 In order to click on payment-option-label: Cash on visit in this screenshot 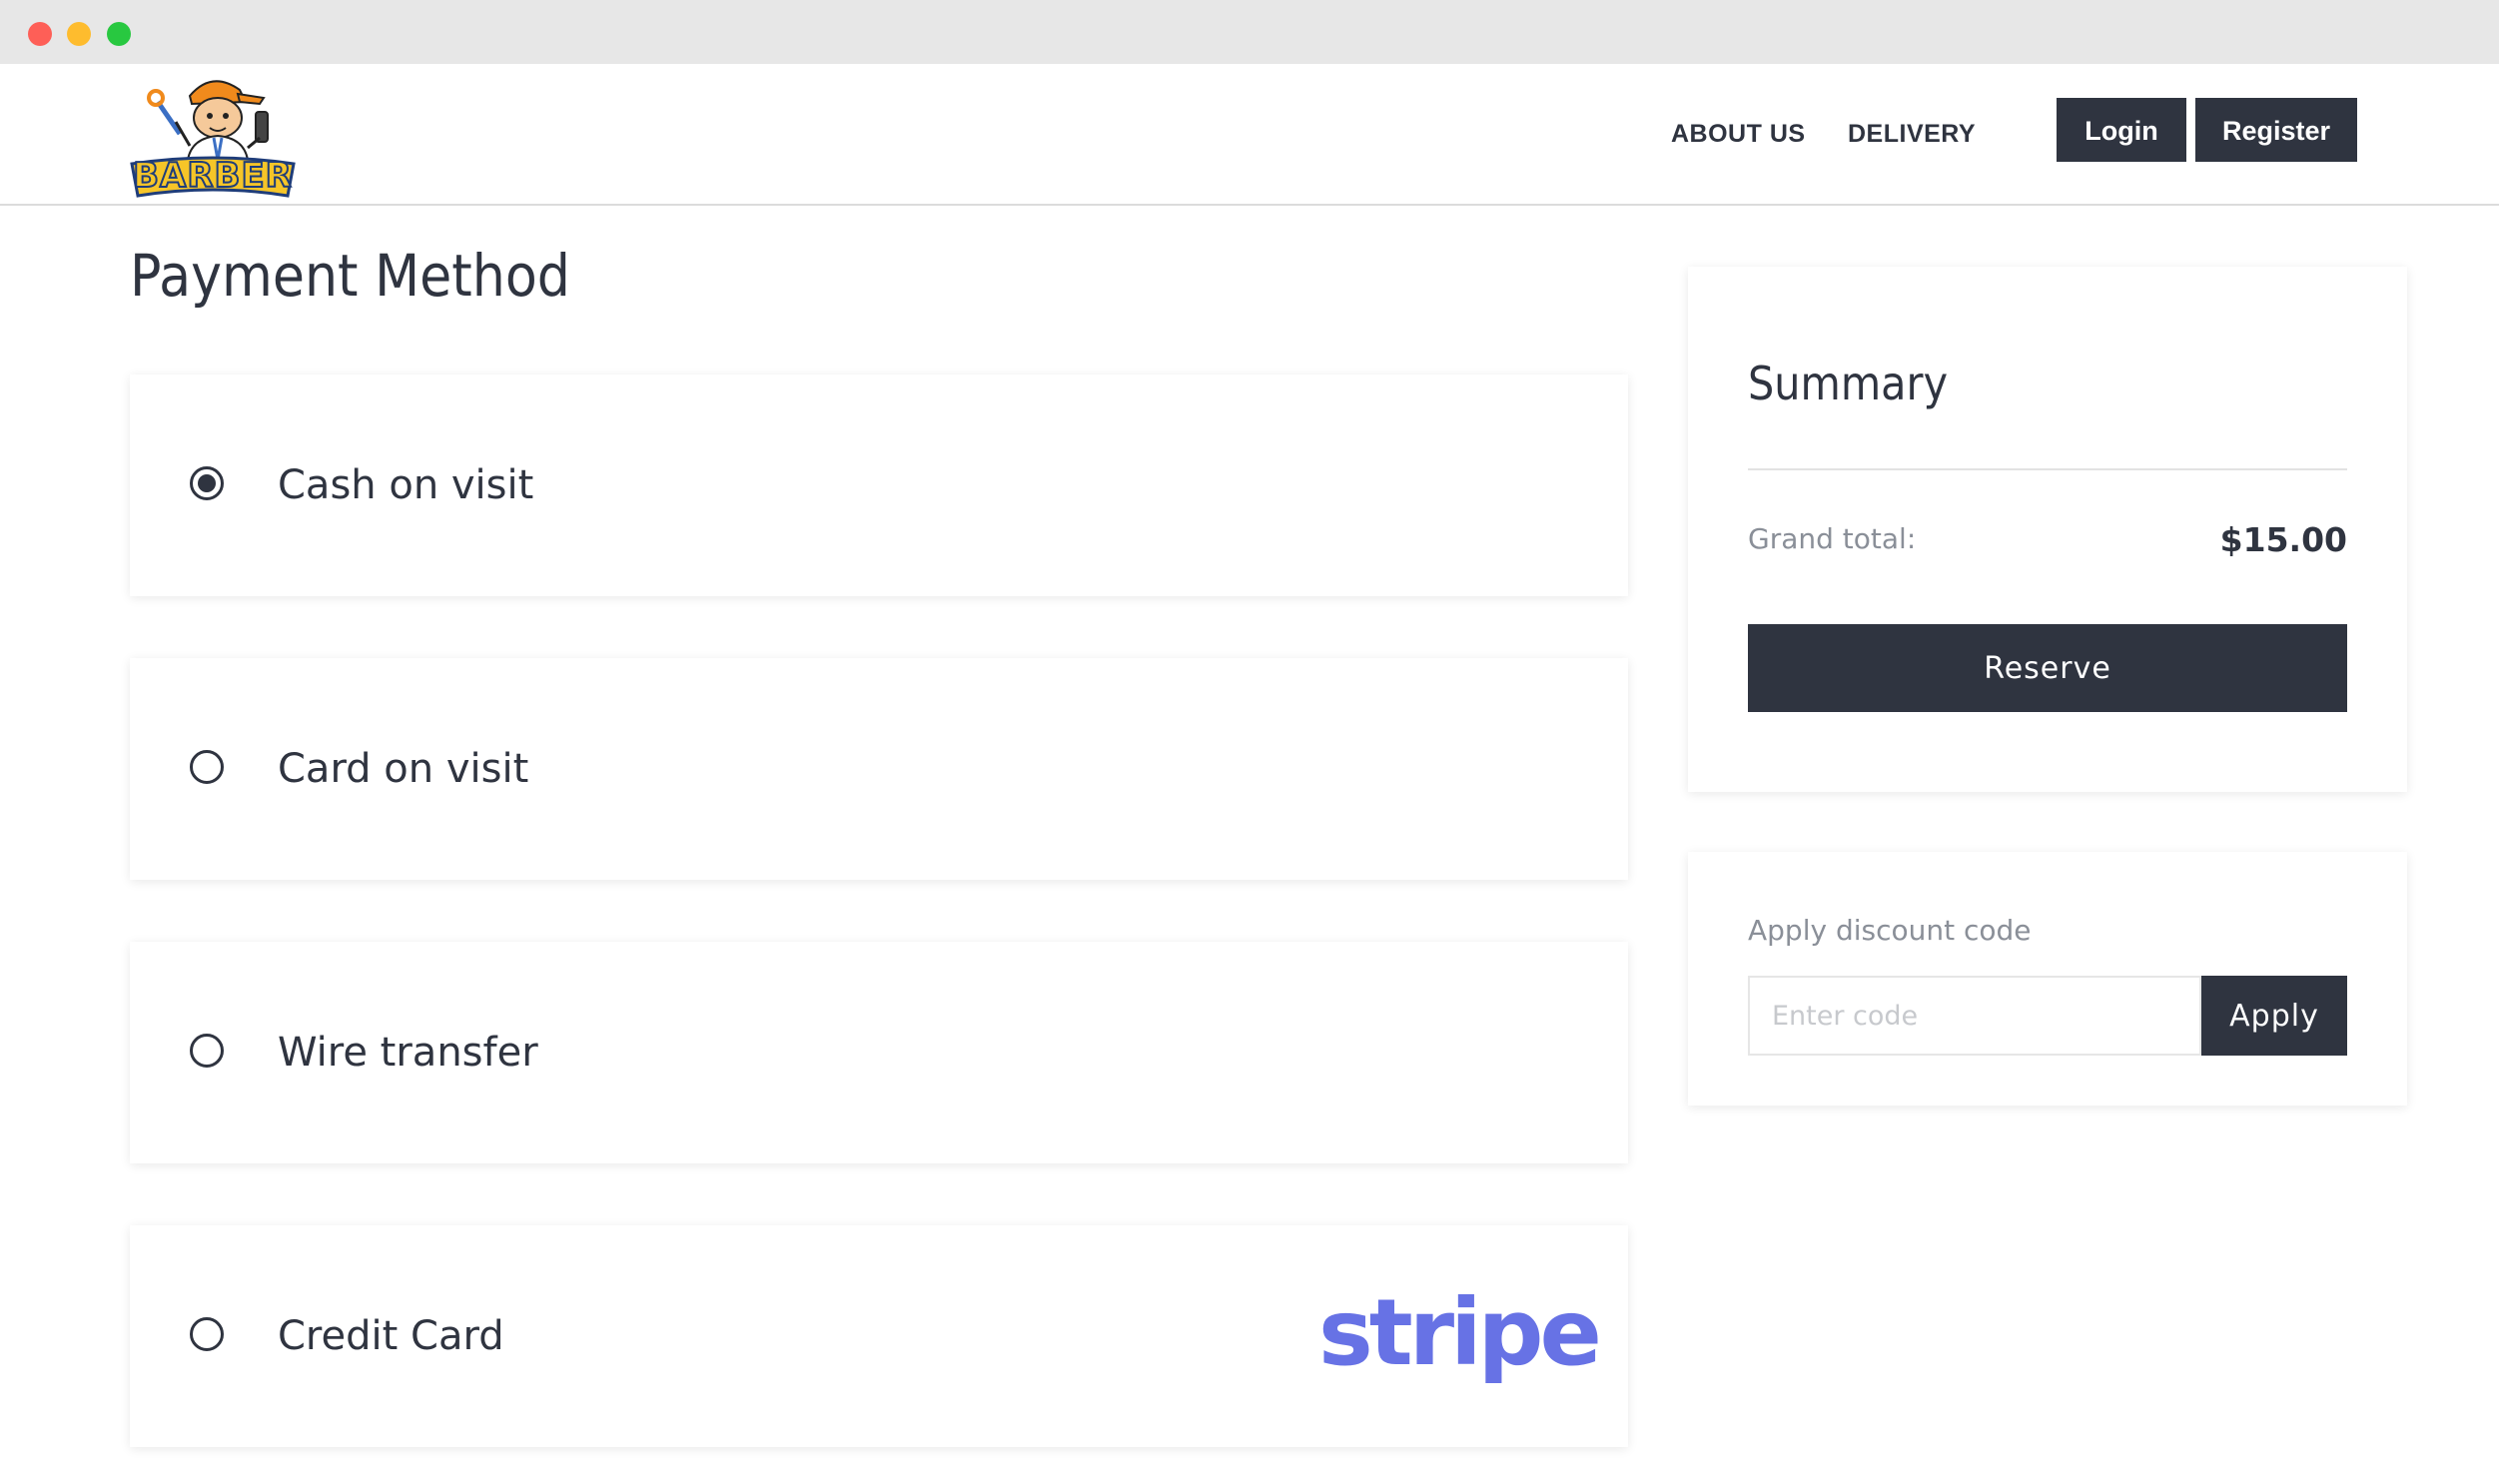, I will do `click(406, 485)`.